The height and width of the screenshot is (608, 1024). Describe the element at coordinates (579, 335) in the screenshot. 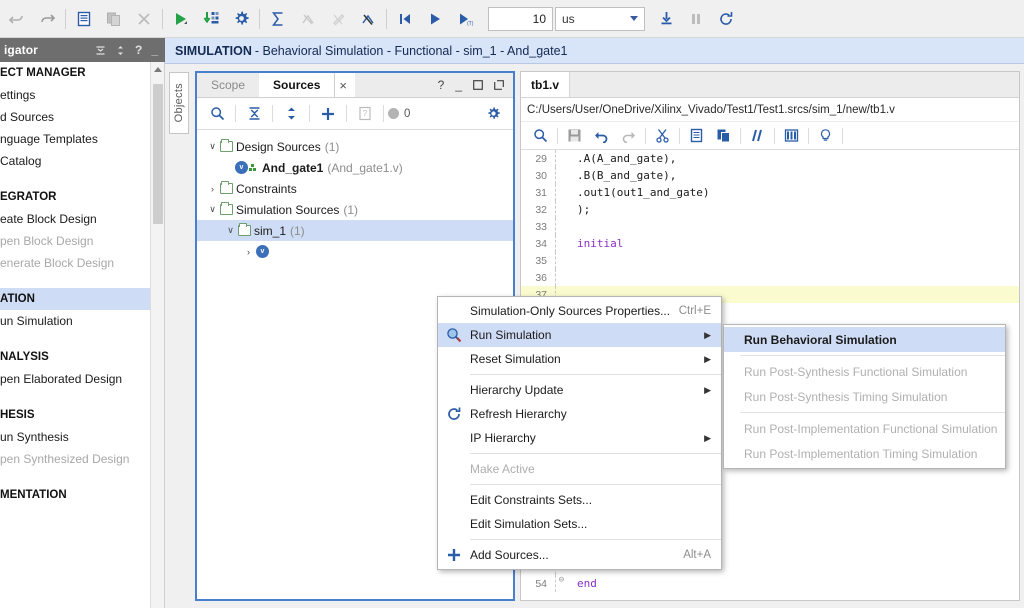

I see `menu-item-run-simulation: Run Simulation ▶` at that location.